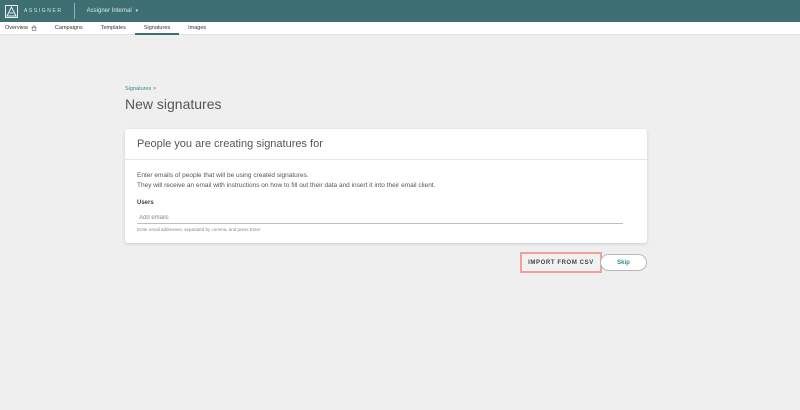 This screenshot has width=800, height=410. What do you see at coordinates (16, 28) in the screenshot?
I see `tab-overview-label: Overview` at bounding box center [16, 28].